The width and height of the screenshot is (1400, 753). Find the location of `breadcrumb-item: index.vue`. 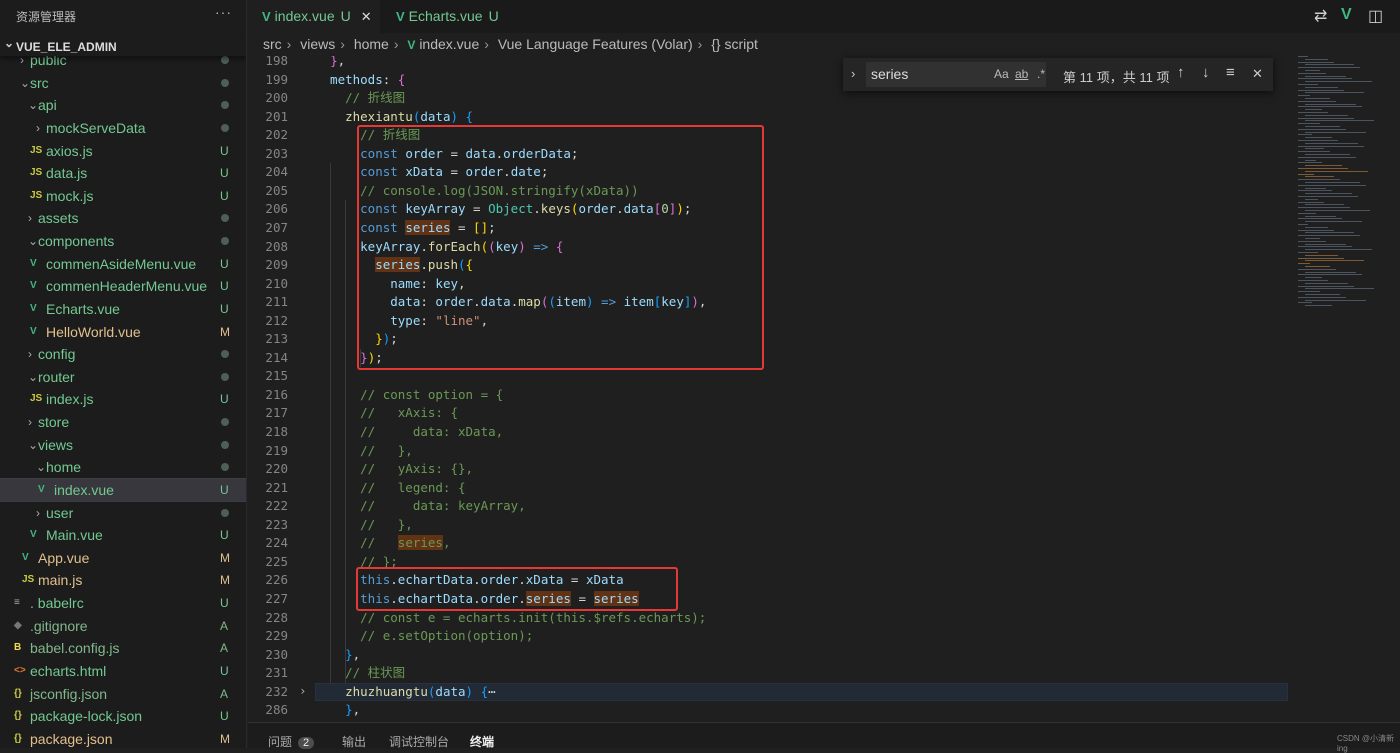

breadcrumb-item: index.vue is located at coordinates (449, 44).